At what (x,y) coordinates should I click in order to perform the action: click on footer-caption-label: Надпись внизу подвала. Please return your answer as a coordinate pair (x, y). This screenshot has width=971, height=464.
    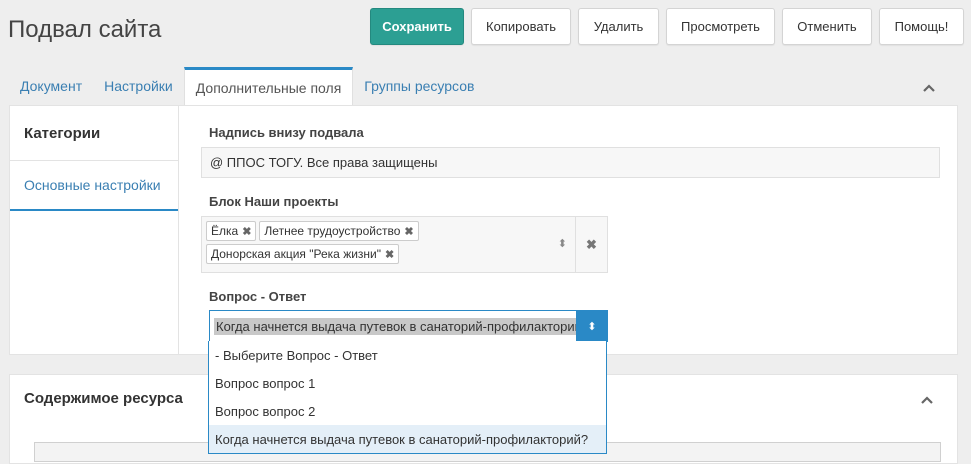
    Looking at the image, I should click on (286, 132).